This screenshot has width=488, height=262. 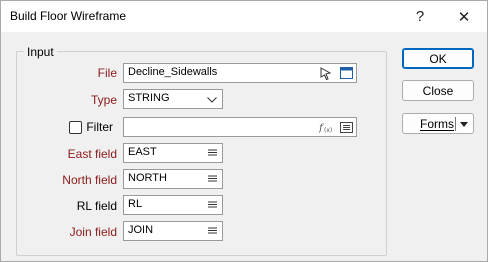 I want to click on function-icon: f (x), so click(x=326, y=127).